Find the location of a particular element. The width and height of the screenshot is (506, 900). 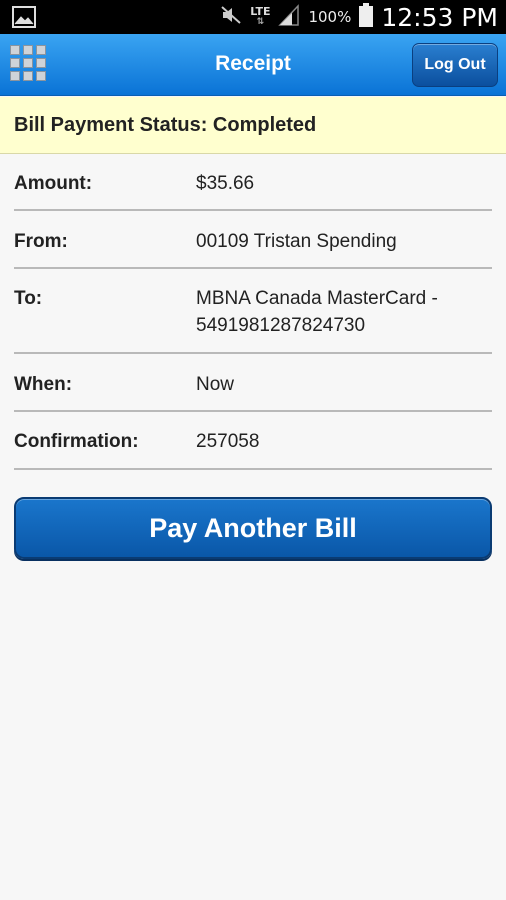

when-label: When: is located at coordinates (43, 384).